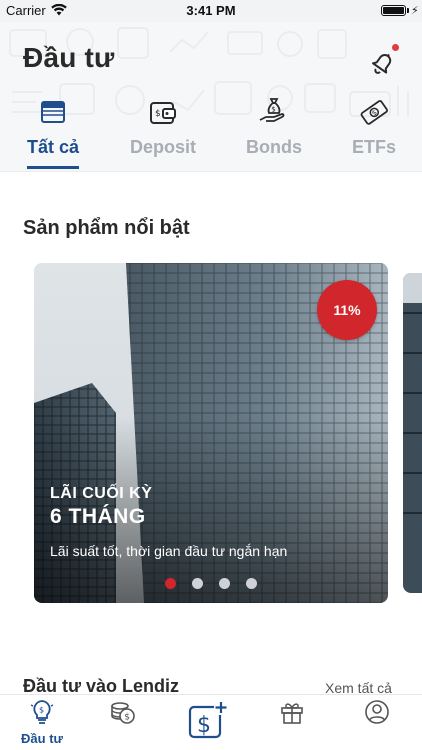 The width and height of the screenshot is (422, 750). Describe the element at coordinates (101, 493) in the screenshot. I see `card-kicker: LÃI CUỐI KỲ` at that location.